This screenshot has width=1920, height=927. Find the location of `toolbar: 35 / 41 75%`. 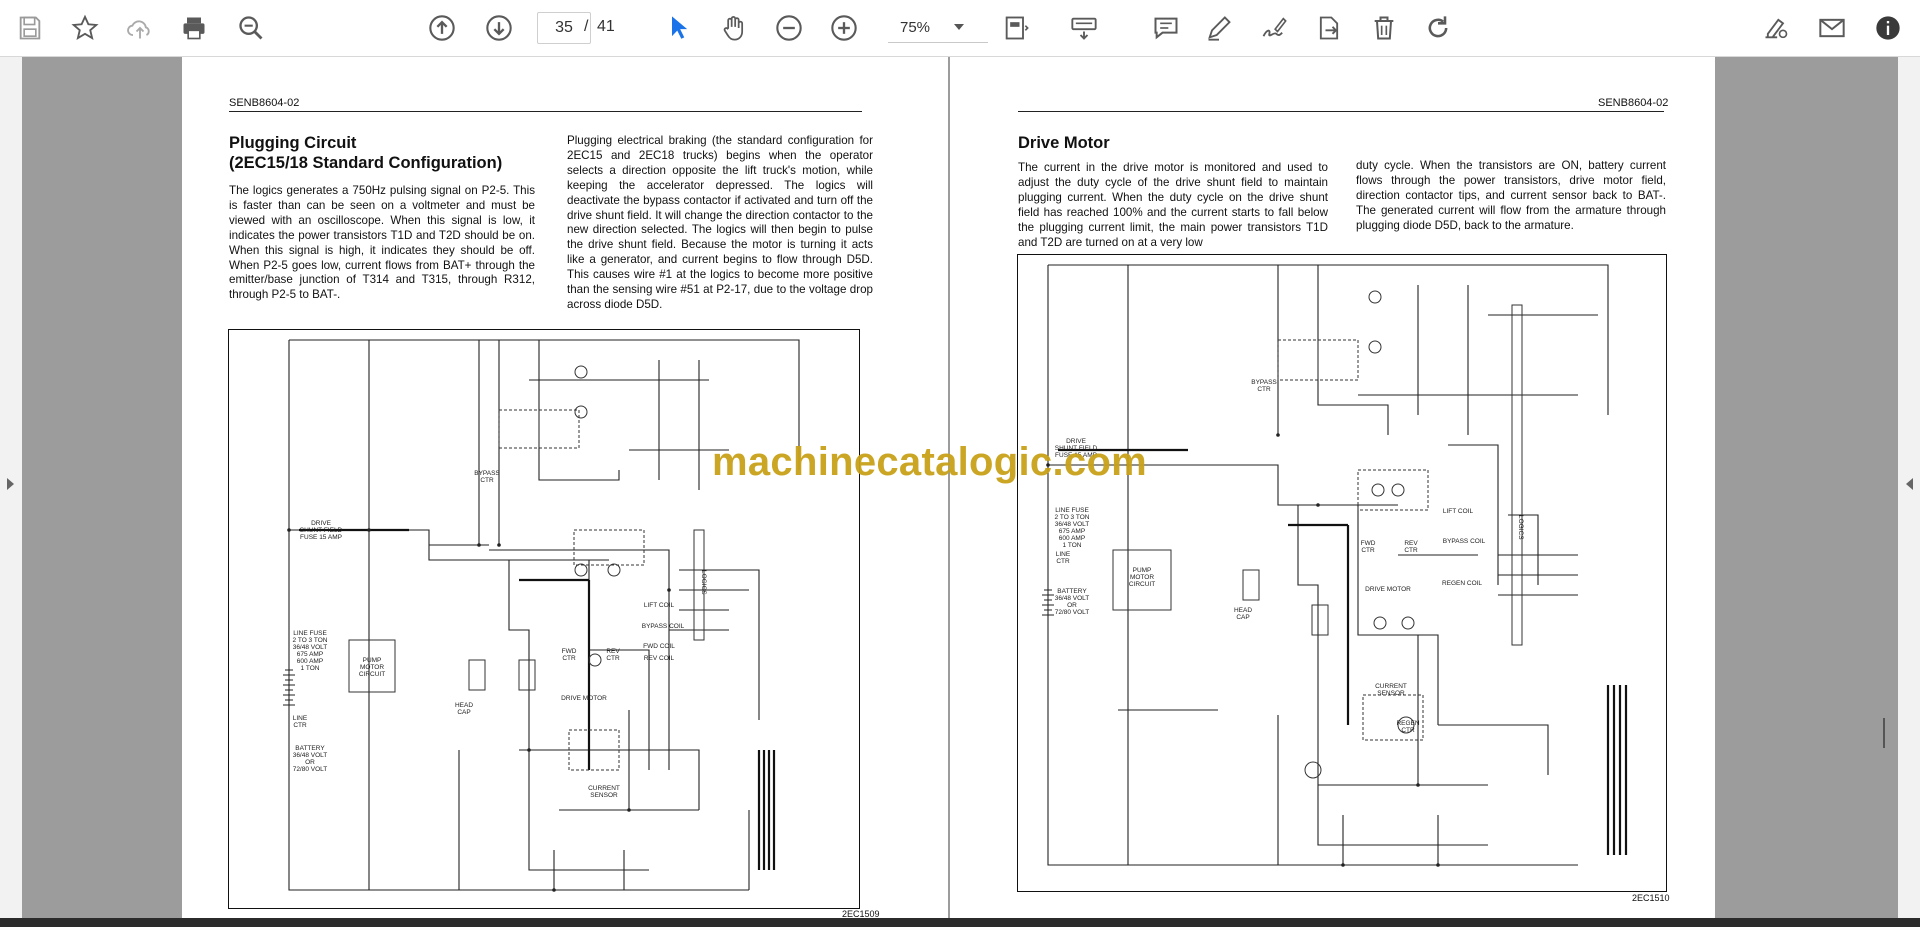

toolbar: 35 / 41 75% is located at coordinates (960, 28).